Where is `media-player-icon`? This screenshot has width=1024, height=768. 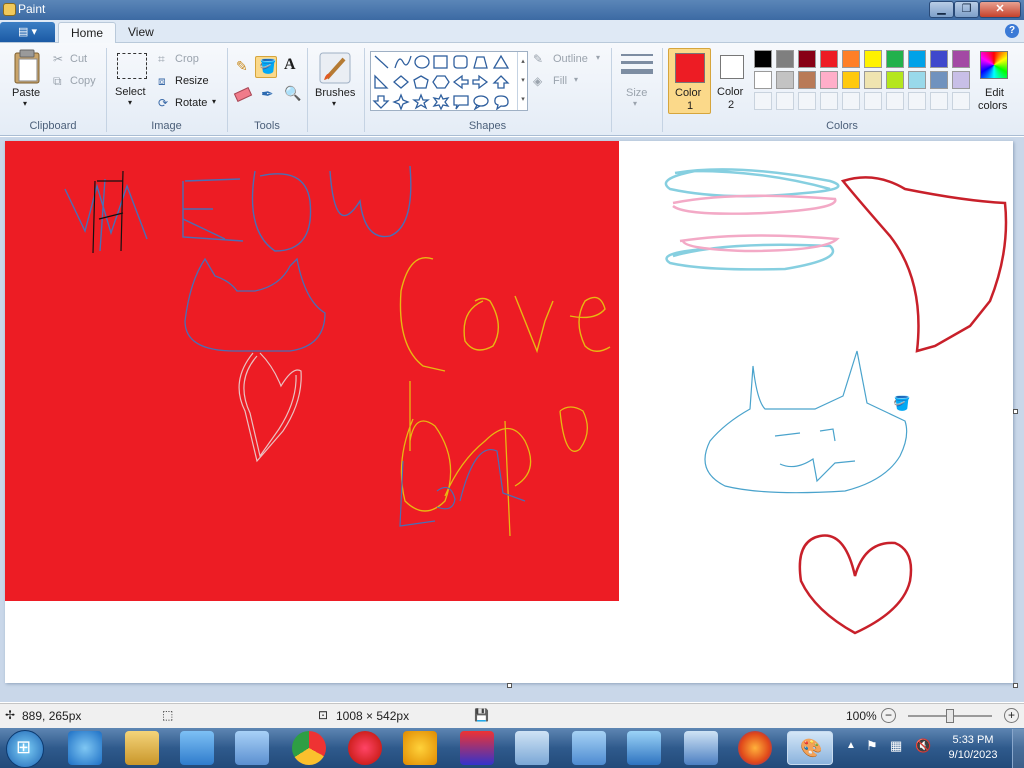 media-player-icon is located at coordinates (197, 748).